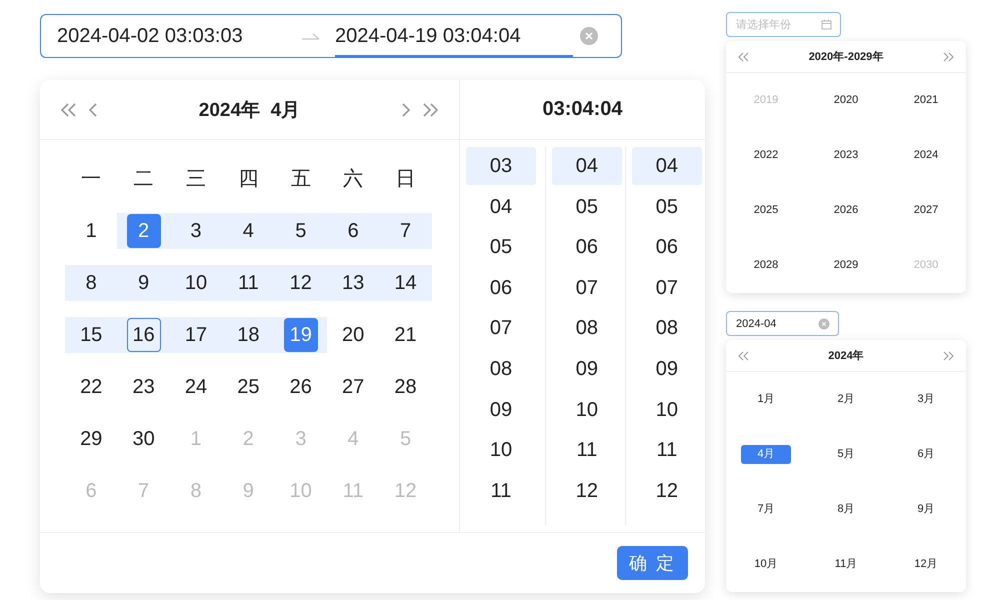 The image size is (1000, 600). Describe the element at coordinates (331, 36) in the screenshot. I see `date-range-field: 2024-04-02 03:03:03 2024-04-19 03:04:04` at that location.